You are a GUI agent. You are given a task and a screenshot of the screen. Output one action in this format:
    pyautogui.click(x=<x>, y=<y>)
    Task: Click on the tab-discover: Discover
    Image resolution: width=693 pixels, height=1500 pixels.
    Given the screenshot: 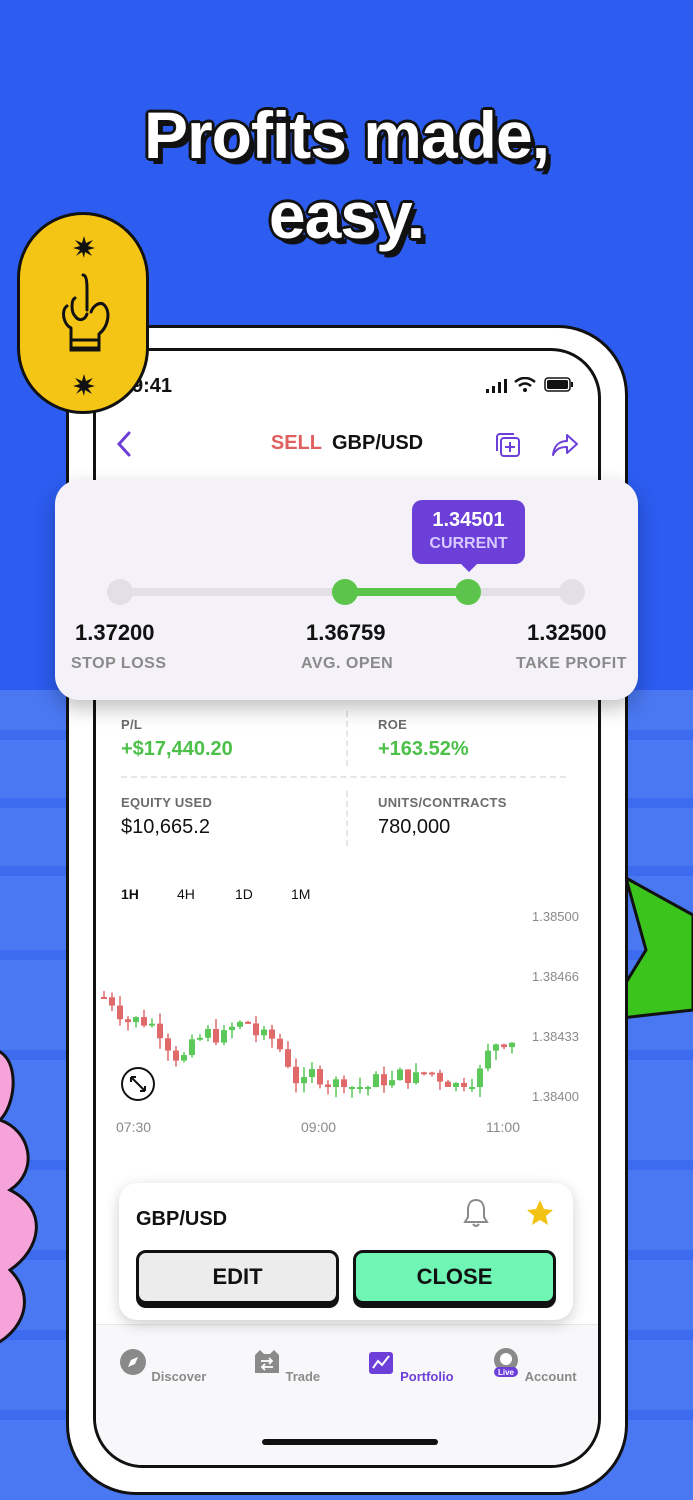 What is the action you would take?
    pyautogui.click(x=162, y=1365)
    